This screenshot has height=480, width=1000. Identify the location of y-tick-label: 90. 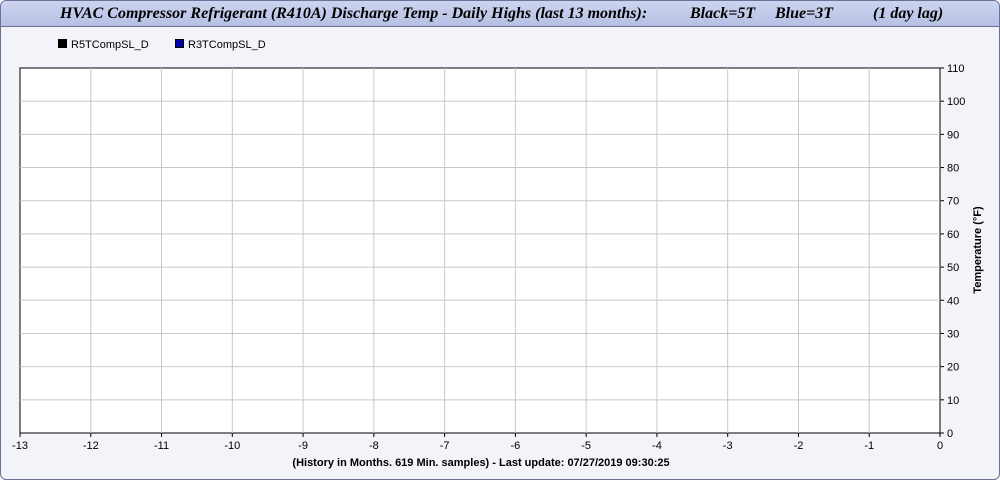
(953, 135).